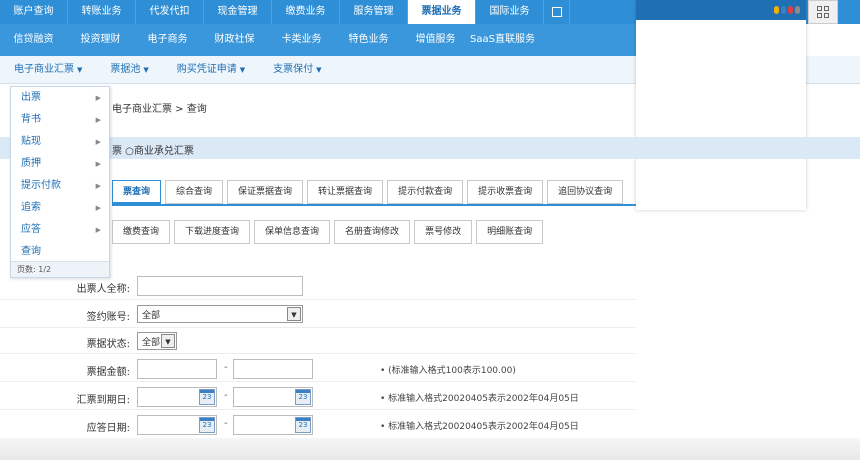 Image resolution: width=860 pixels, height=460 pixels. Describe the element at coordinates (31, 141) in the screenshot. I see `menu-item-label: 贴现` at that location.